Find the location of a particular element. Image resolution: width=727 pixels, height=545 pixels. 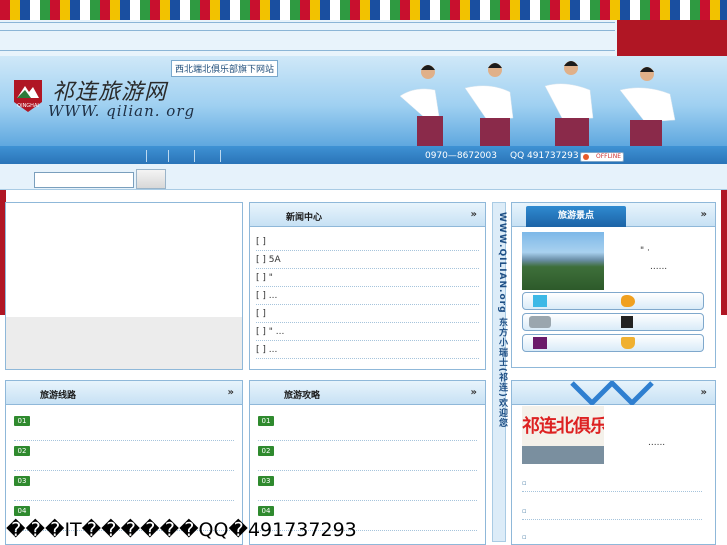

tab-scenic: 旅游景点 is located at coordinates (576, 216).